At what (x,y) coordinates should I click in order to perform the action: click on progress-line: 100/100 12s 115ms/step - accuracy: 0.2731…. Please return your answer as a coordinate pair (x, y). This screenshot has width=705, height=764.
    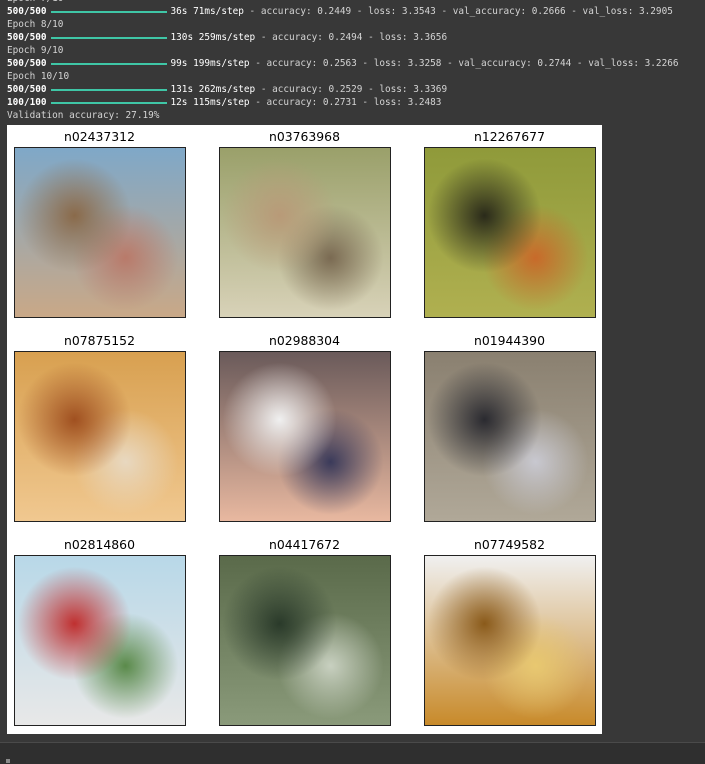
    Looking at the image, I should click on (354, 102).